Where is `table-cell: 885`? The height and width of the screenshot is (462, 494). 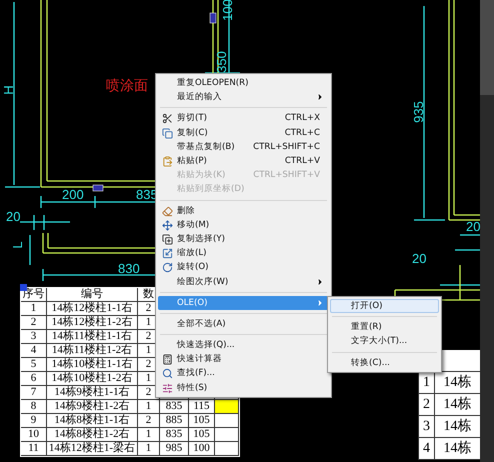
table-cell: 885 is located at coordinates (174, 421).